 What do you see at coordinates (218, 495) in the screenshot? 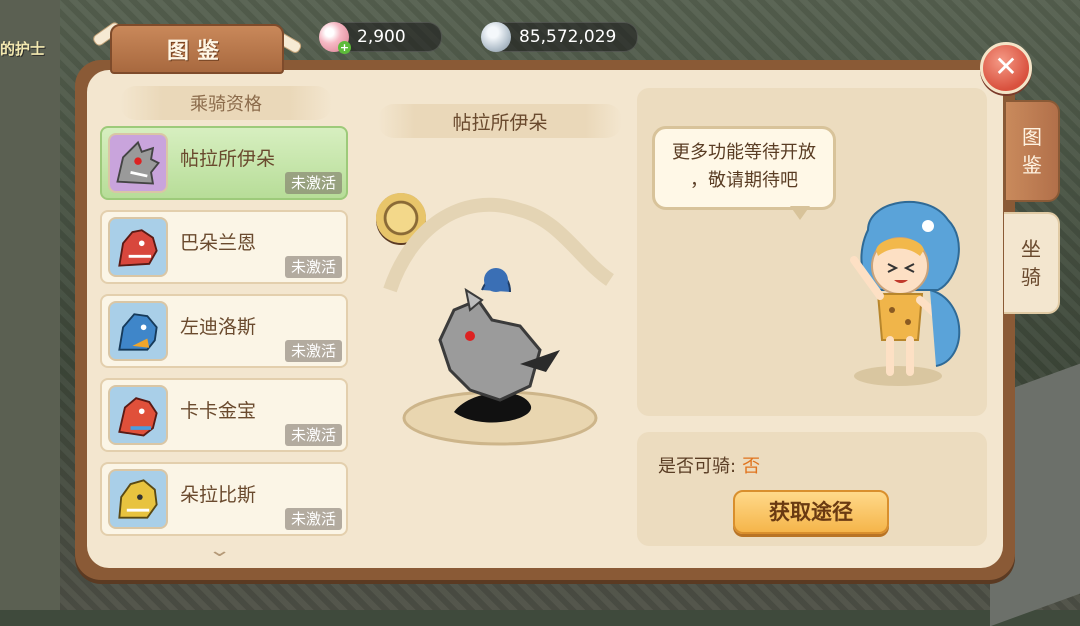
I see `mount-name: 朵拉比斯` at bounding box center [218, 495].